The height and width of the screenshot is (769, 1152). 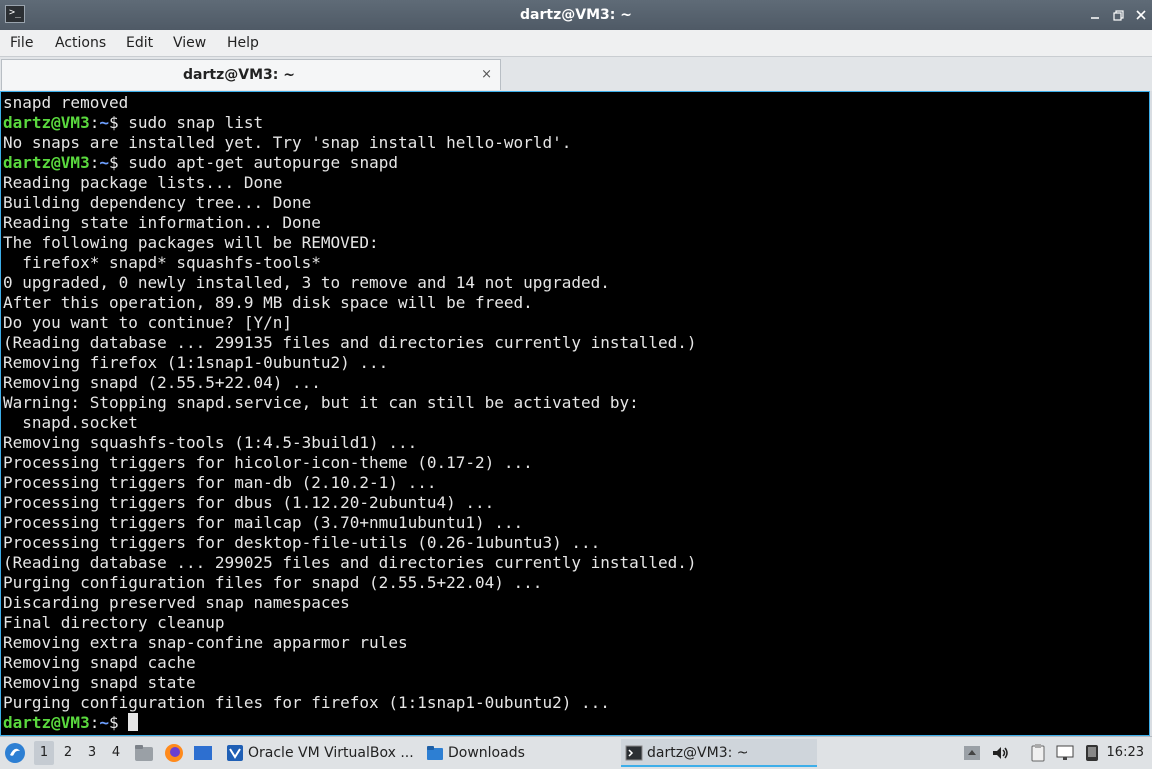 I want to click on tab-close-icon: ×, so click(x=486, y=75).